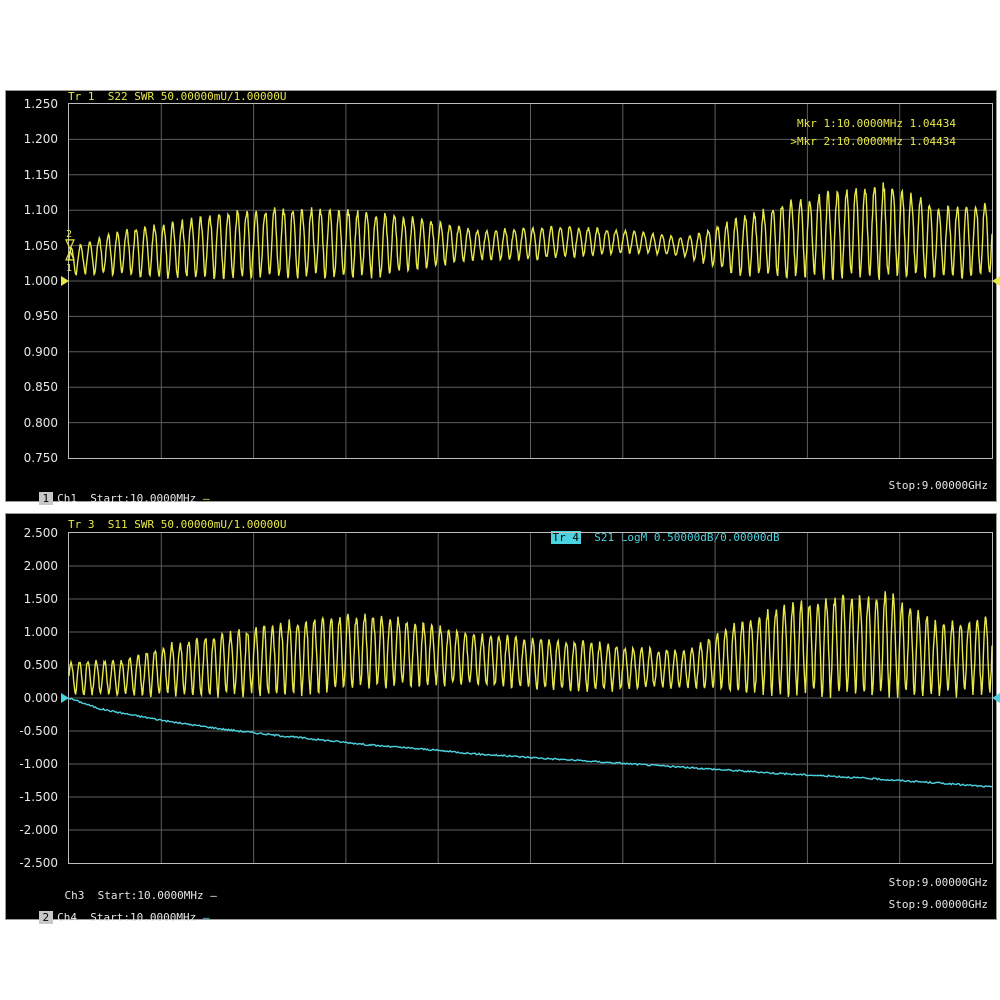 This screenshot has height=1000, width=1000. What do you see at coordinates (38, 863) in the screenshot?
I see `y-tick-label: -2.500` at bounding box center [38, 863].